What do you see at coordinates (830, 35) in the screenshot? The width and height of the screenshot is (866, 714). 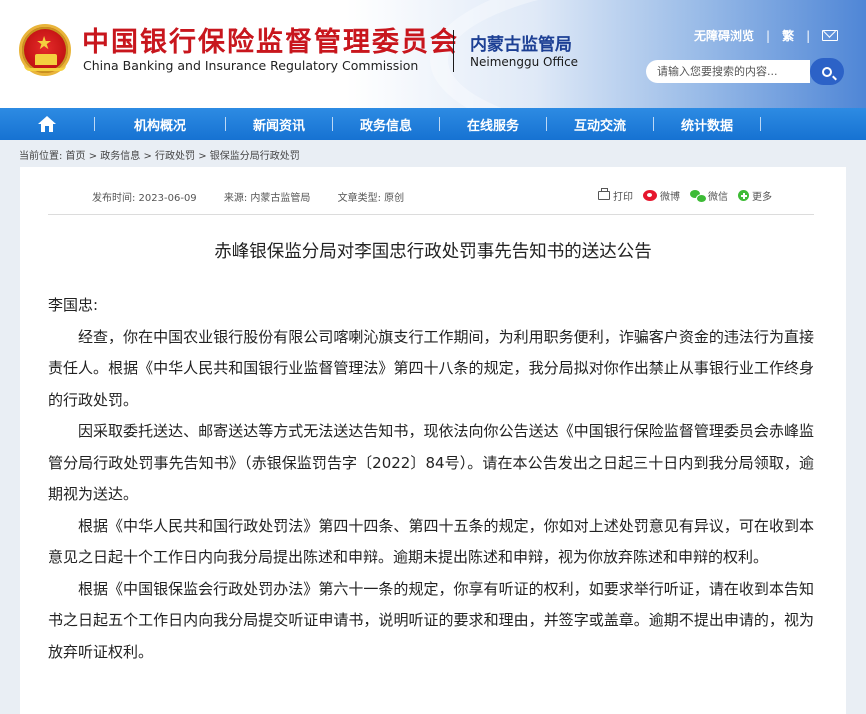 I see `mail-icon` at bounding box center [830, 35].